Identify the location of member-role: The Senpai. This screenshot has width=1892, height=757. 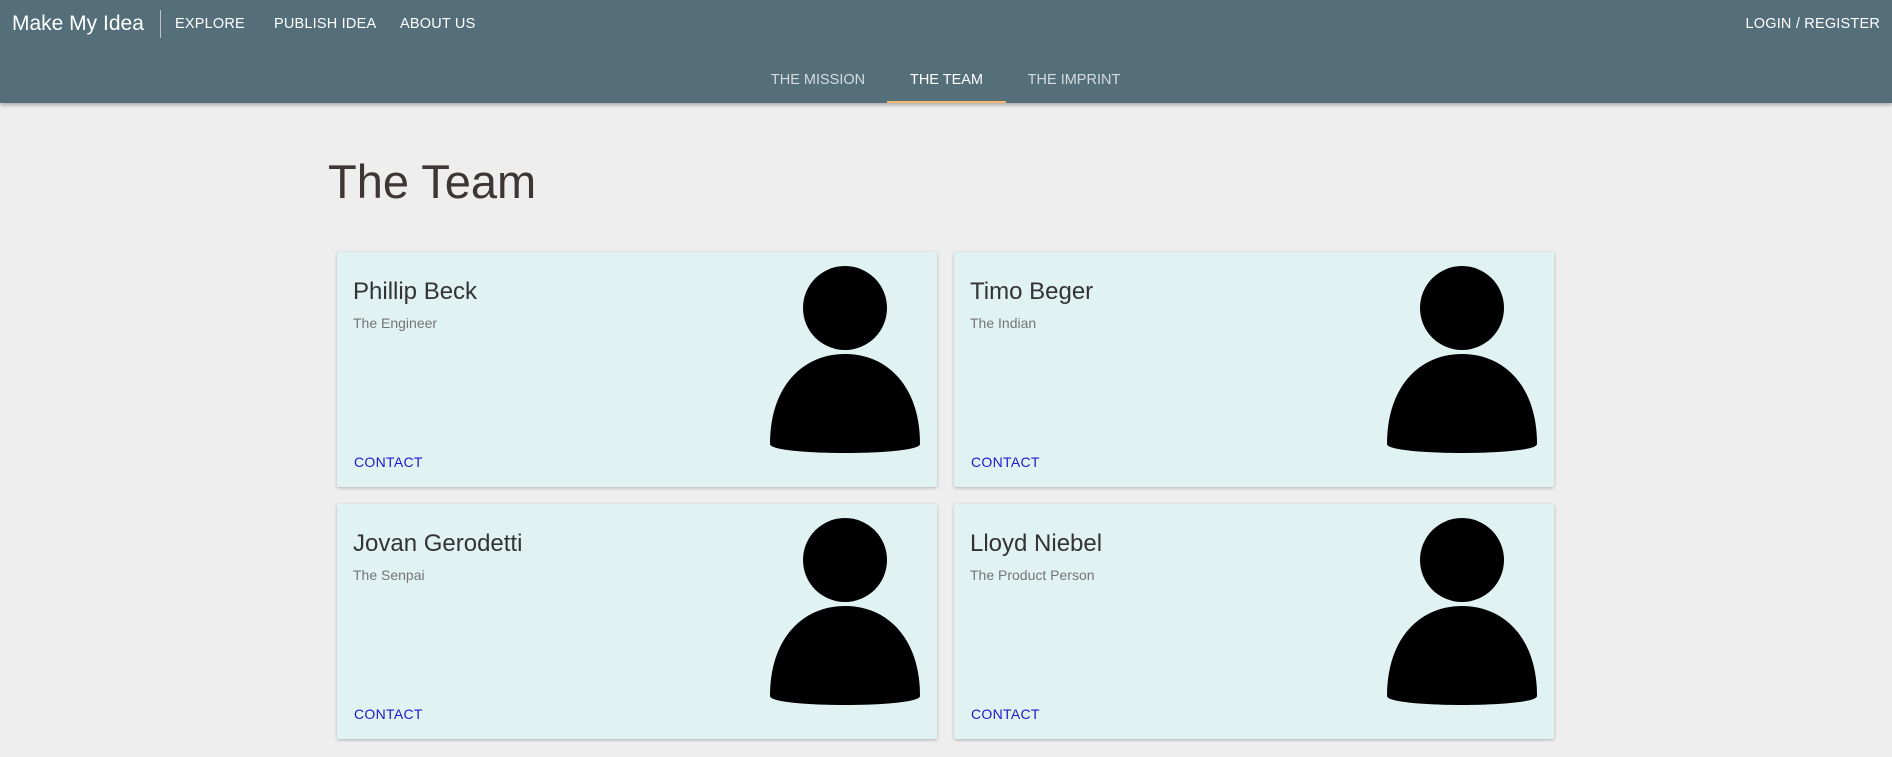
(389, 575).